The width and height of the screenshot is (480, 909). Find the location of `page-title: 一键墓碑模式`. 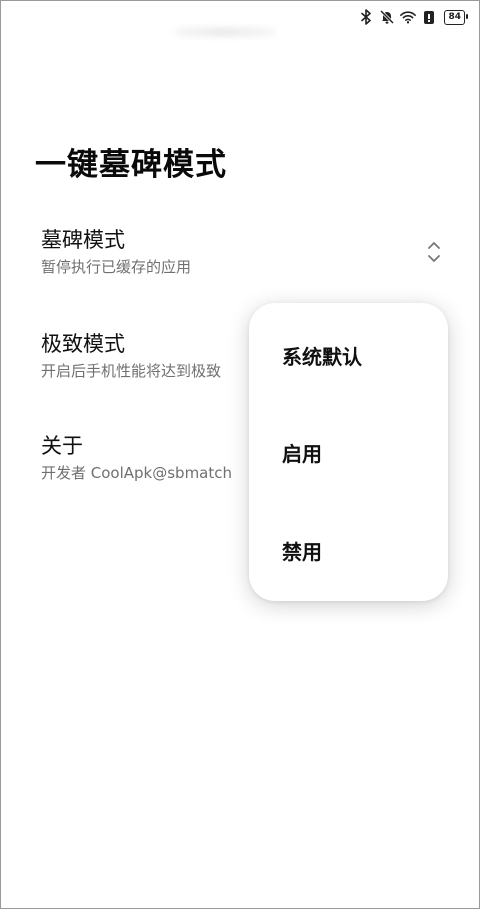

page-title: 一键墓碑模式 is located at coordinates (131, 165).